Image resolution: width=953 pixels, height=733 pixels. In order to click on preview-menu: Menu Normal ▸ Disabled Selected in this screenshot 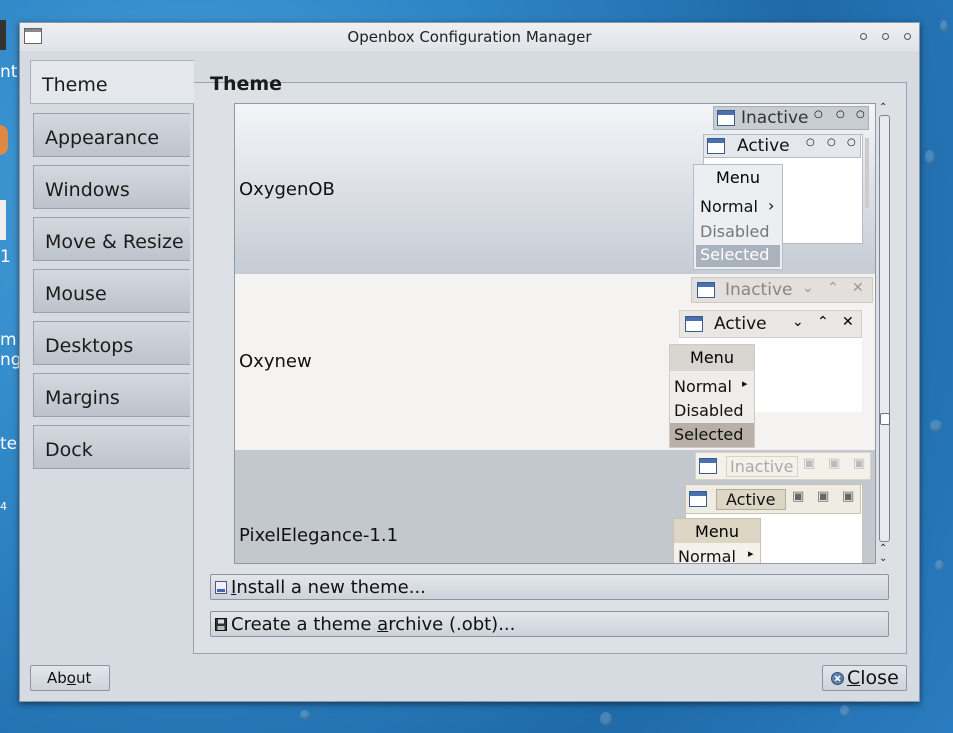, I will do `click(712, 396)`.